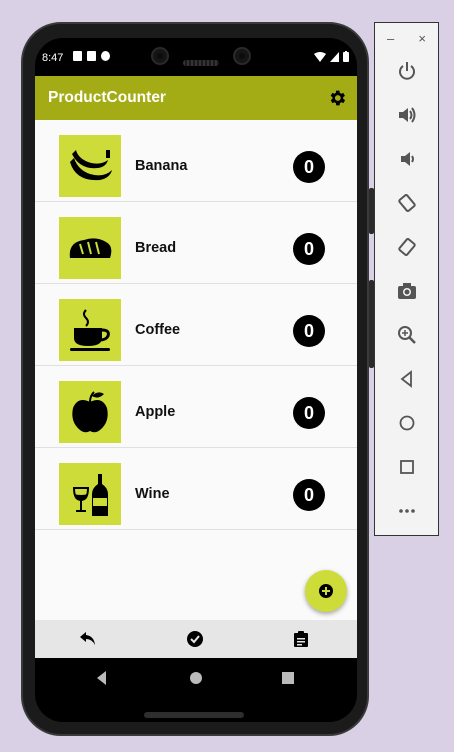  I want to click on add-product-button, so click(326, 591).